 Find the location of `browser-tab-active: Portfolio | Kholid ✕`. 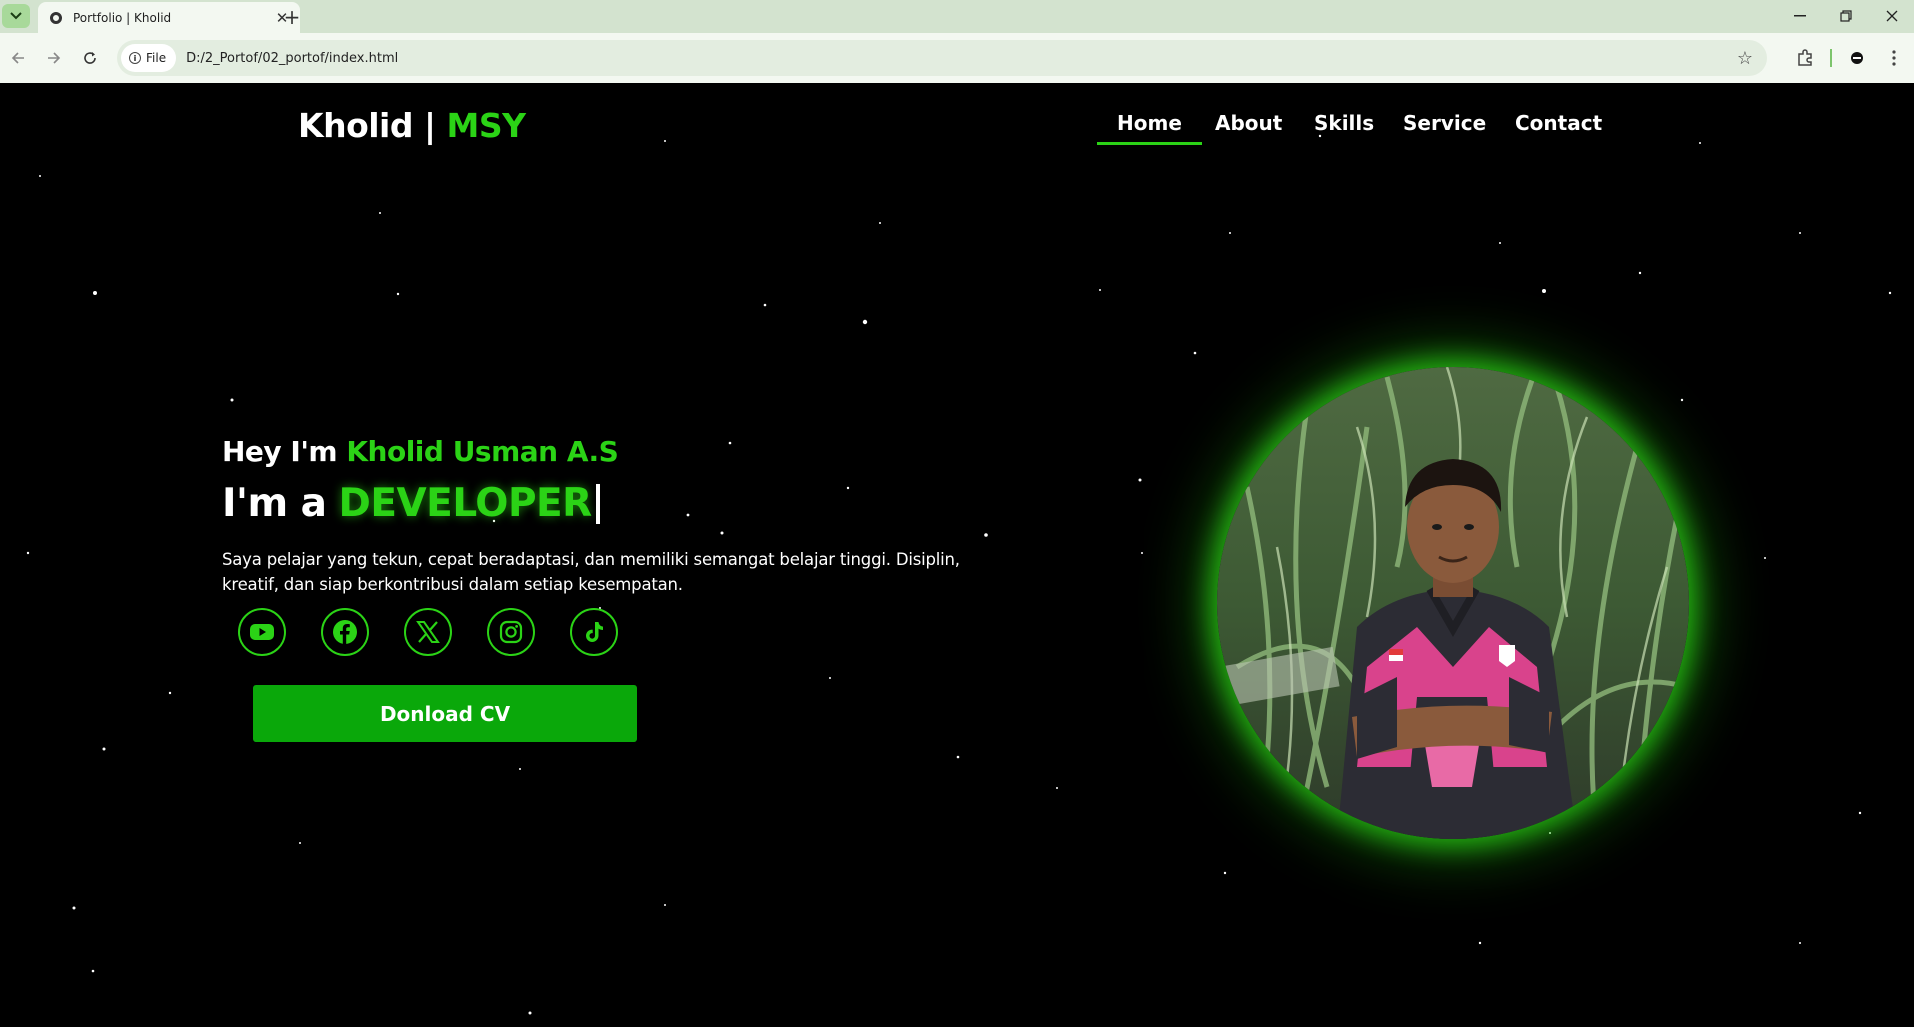

browser-tab-active: Portfolio | Kholid ✕ is located at coordinates (169, 17).